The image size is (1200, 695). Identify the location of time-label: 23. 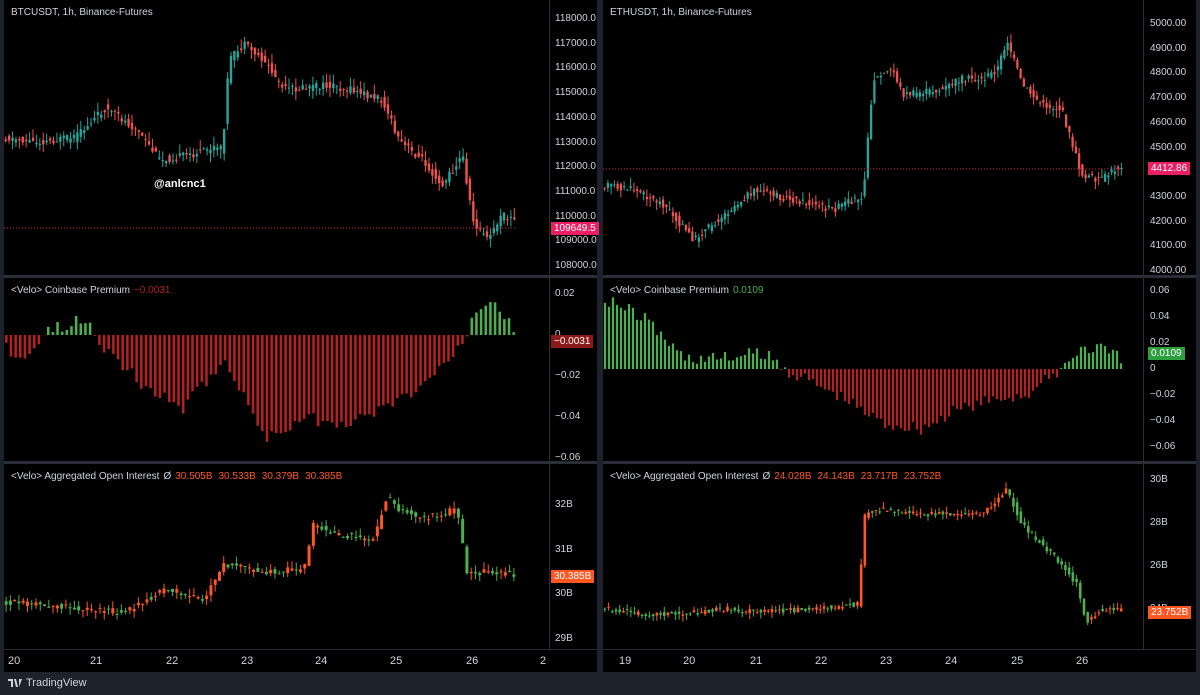
(886, 661).